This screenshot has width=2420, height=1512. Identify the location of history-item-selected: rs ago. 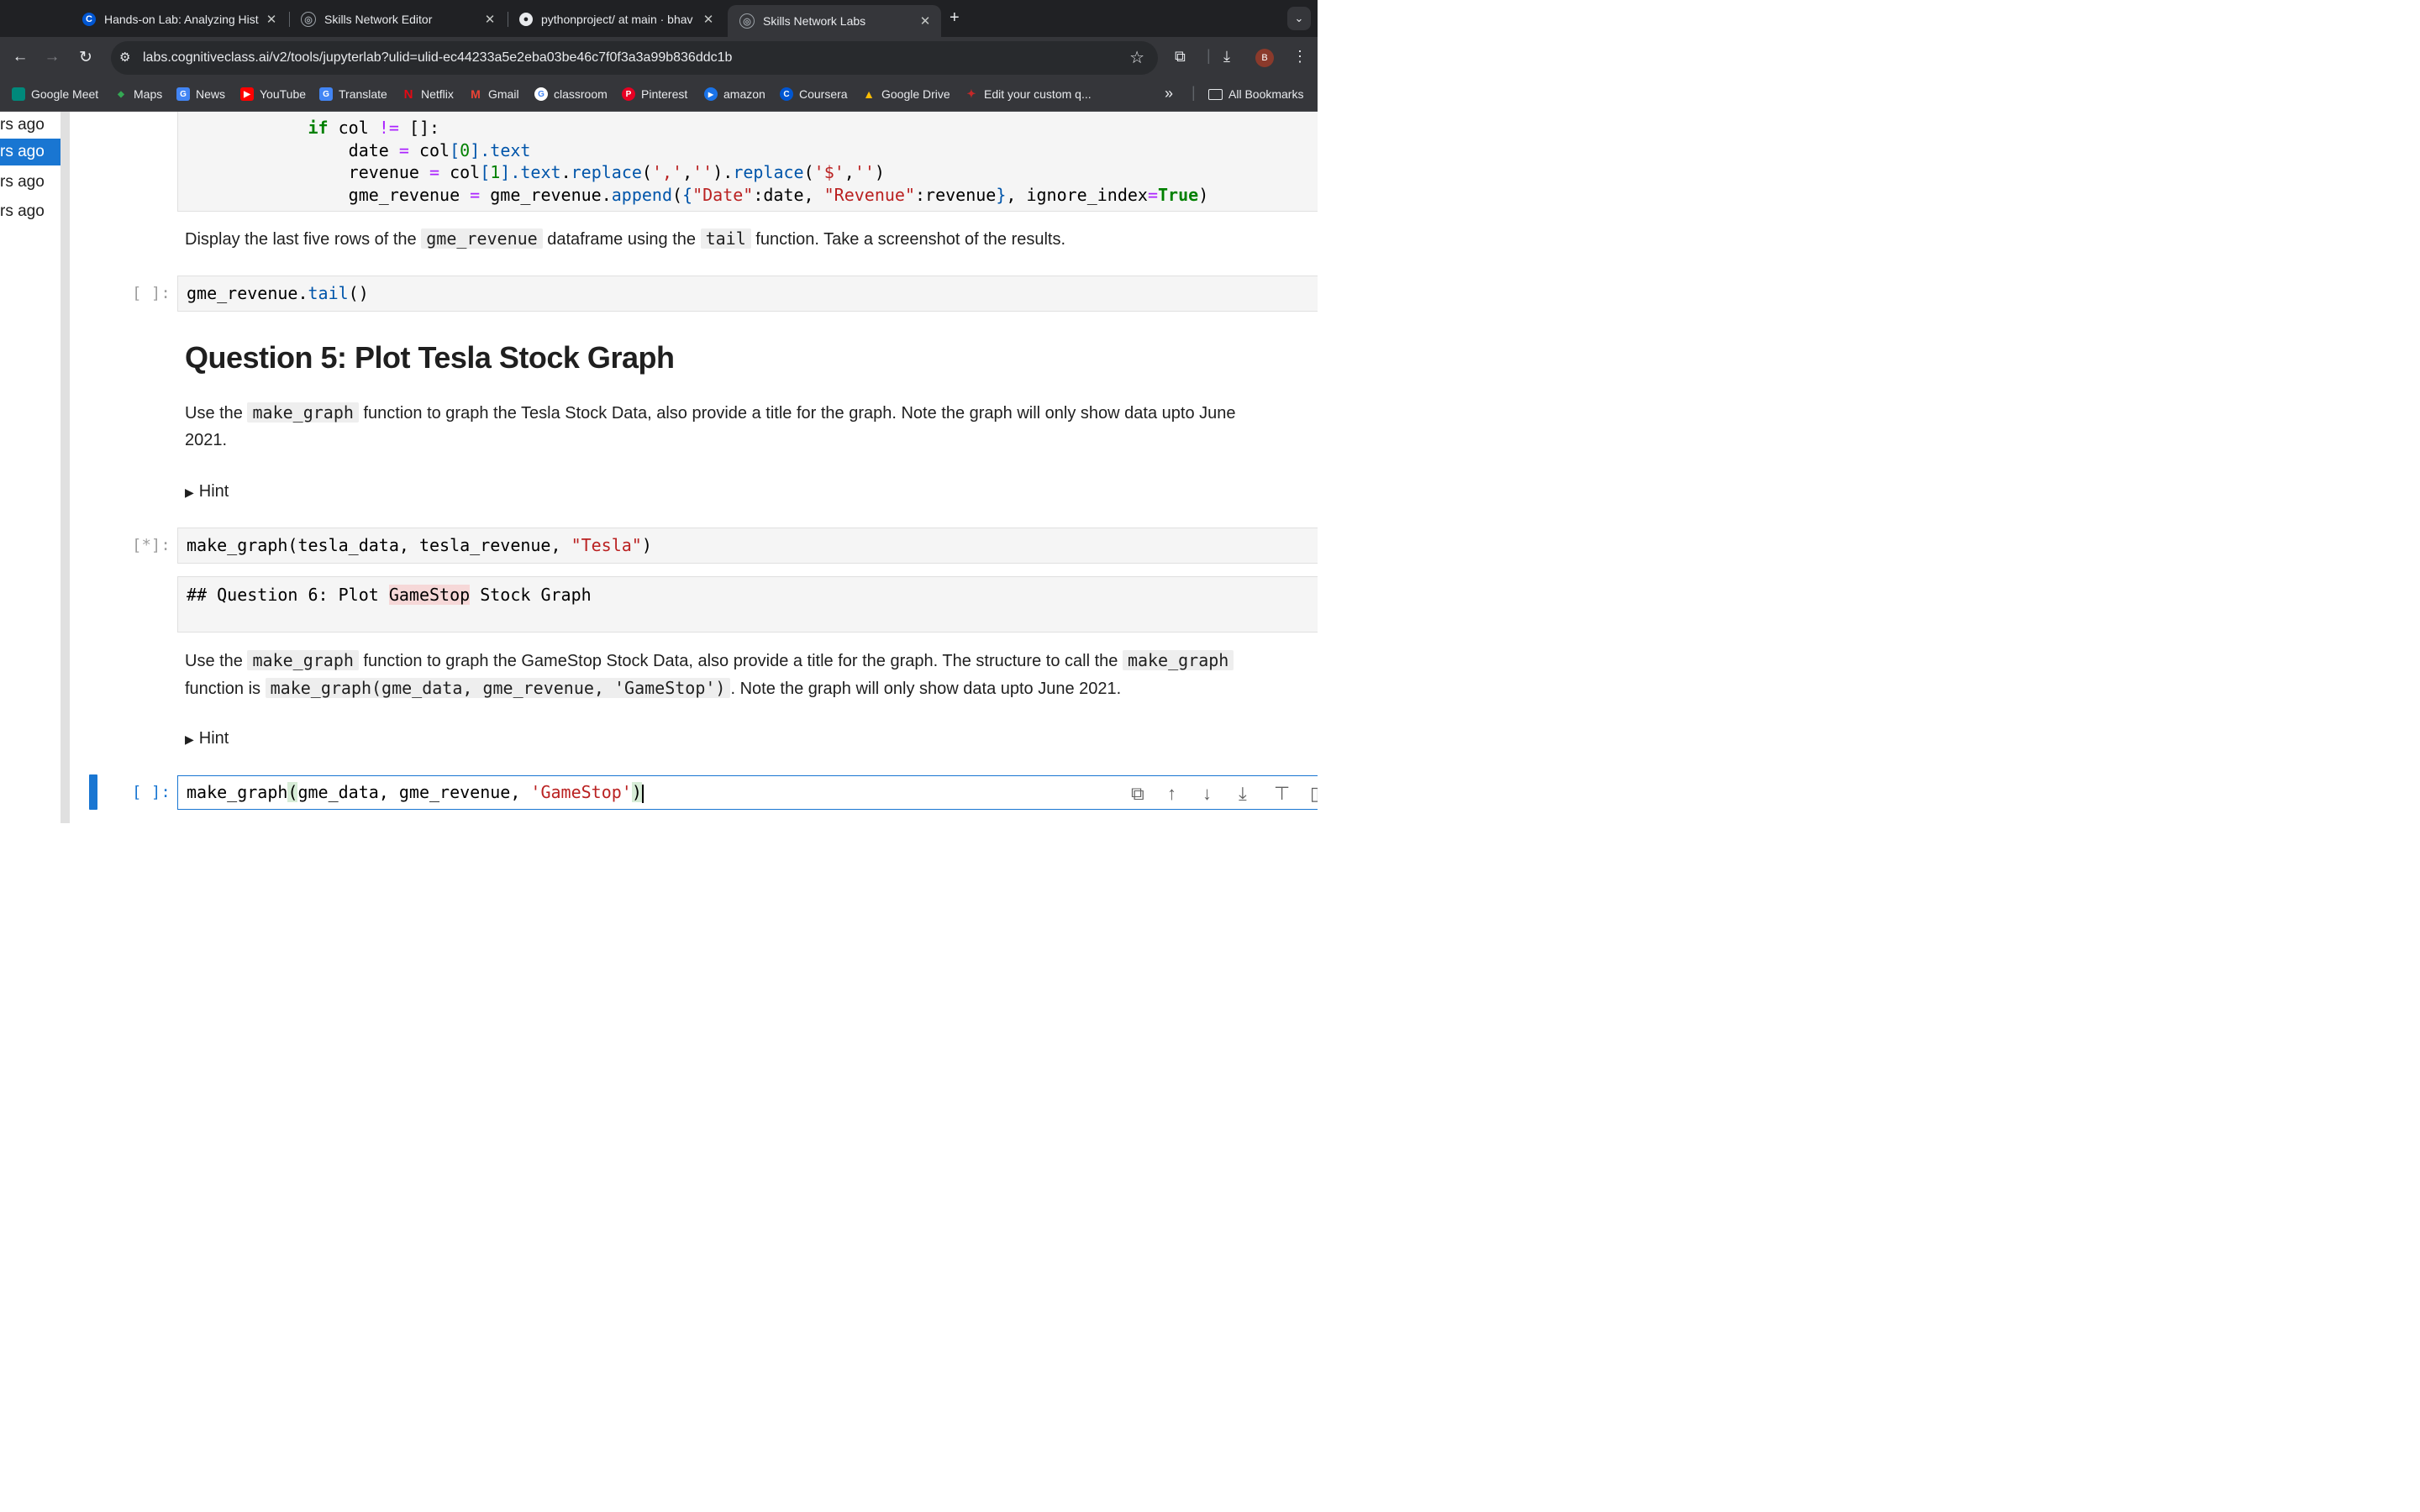
(30, 152).